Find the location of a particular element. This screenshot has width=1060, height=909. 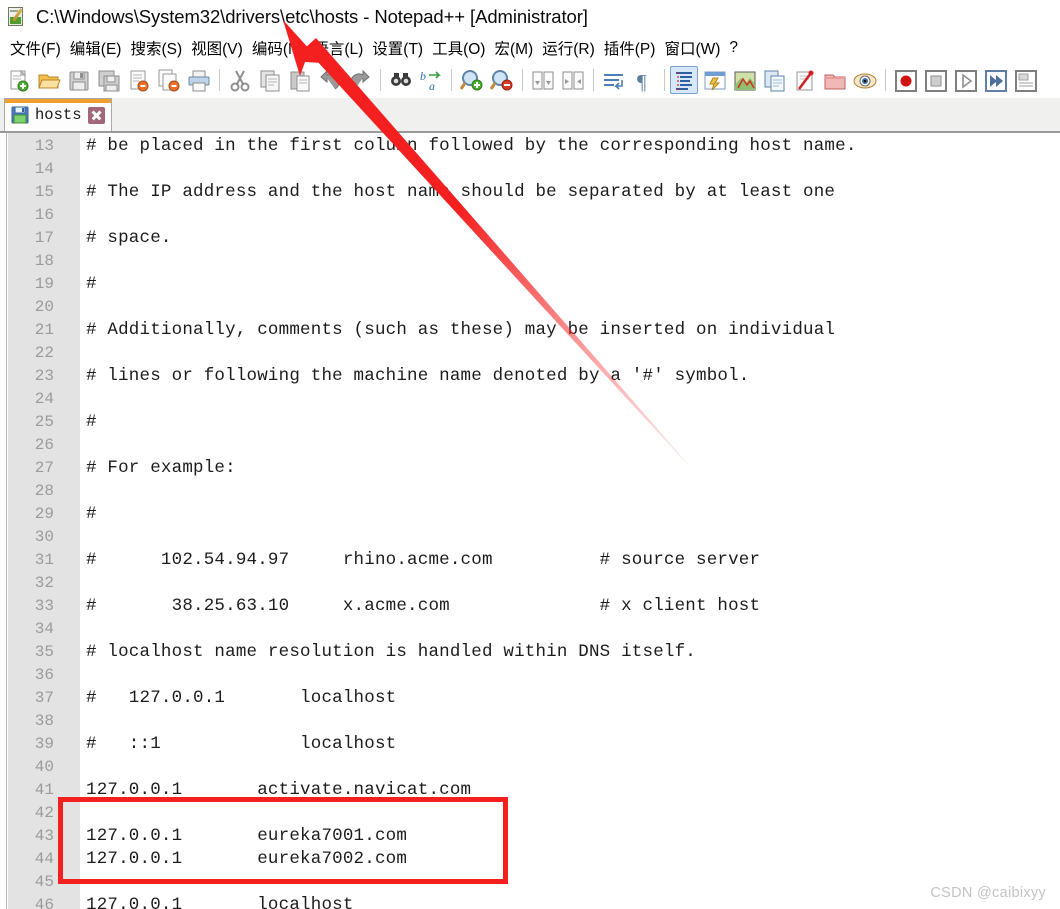

paste-icon is located at coordinates (299, 80).